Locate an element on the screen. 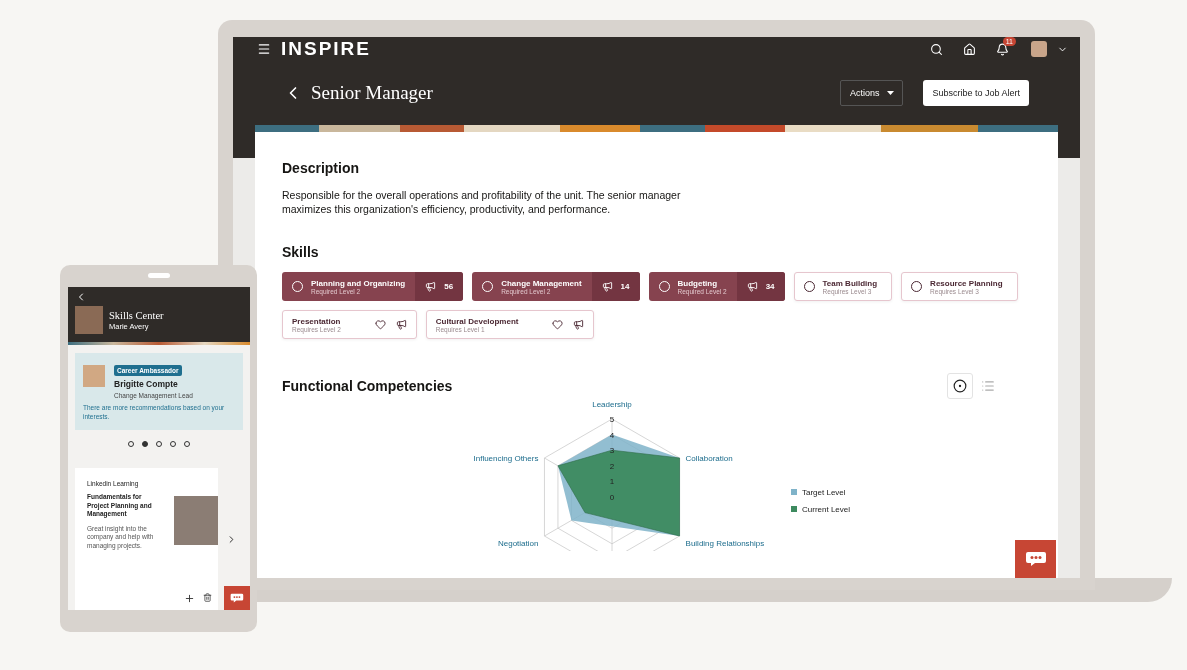  subscribe-button: Subscribe to Job Alert is located at coordinates (976, 93).